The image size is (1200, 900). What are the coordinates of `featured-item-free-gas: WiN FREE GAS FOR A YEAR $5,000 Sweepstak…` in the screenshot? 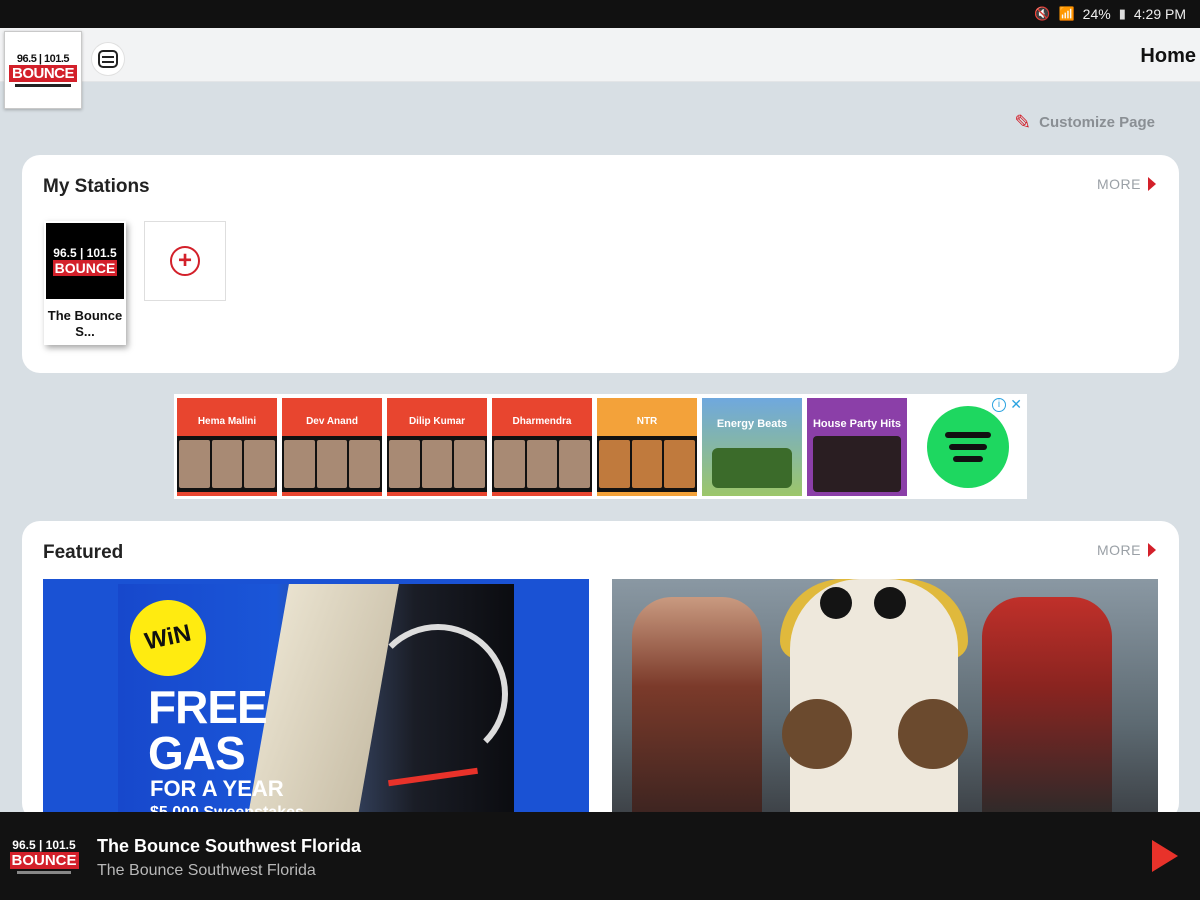 It's located at (316, 700).